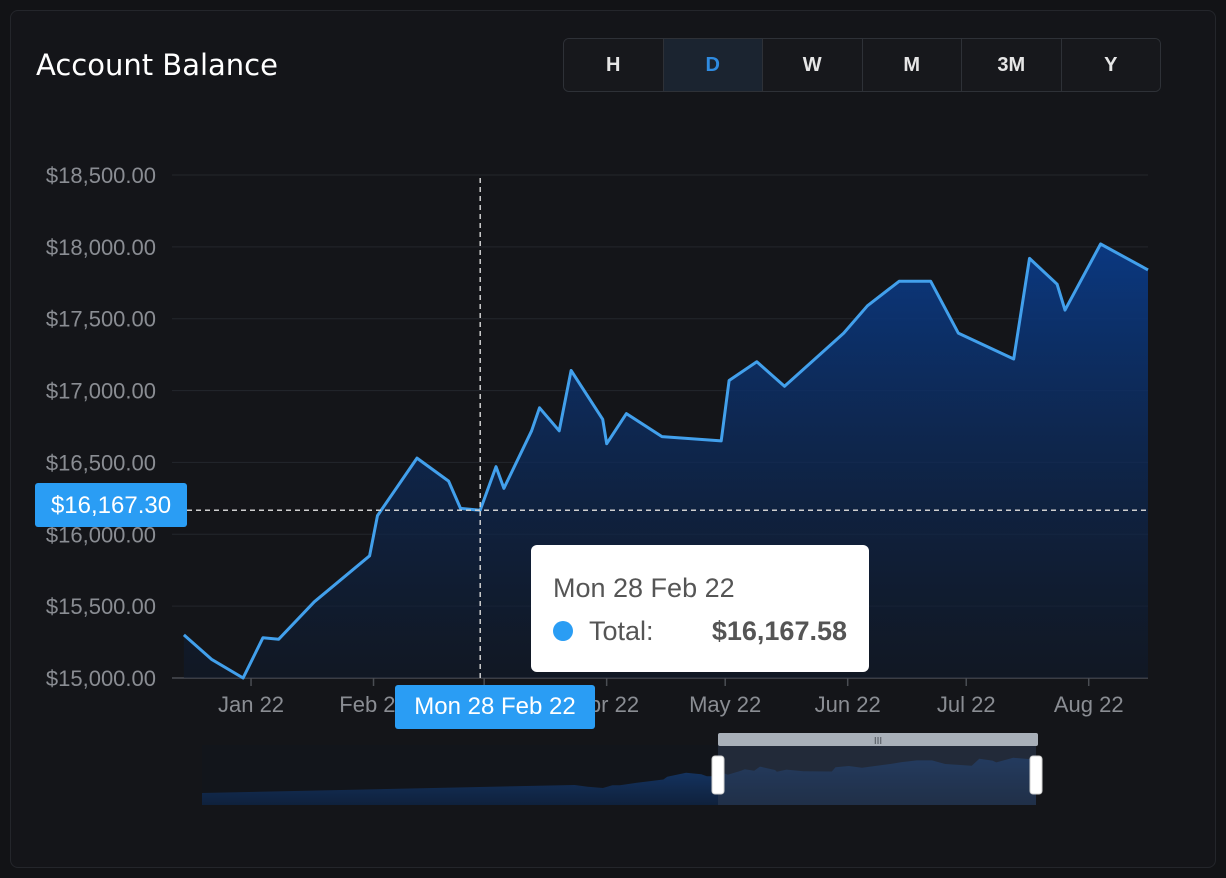 The width and height of the screenshot is (1226, 878). I want to click on navigator-handle-right, so click(1036, 775).